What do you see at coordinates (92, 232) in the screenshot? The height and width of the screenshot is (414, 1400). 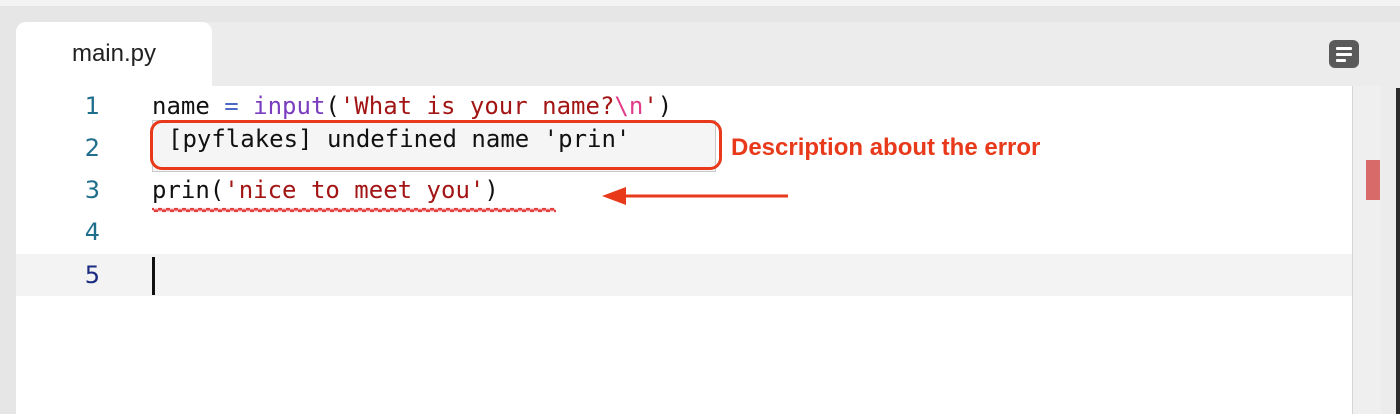 I see `line-number: 4` at bounding box center [92, 232].